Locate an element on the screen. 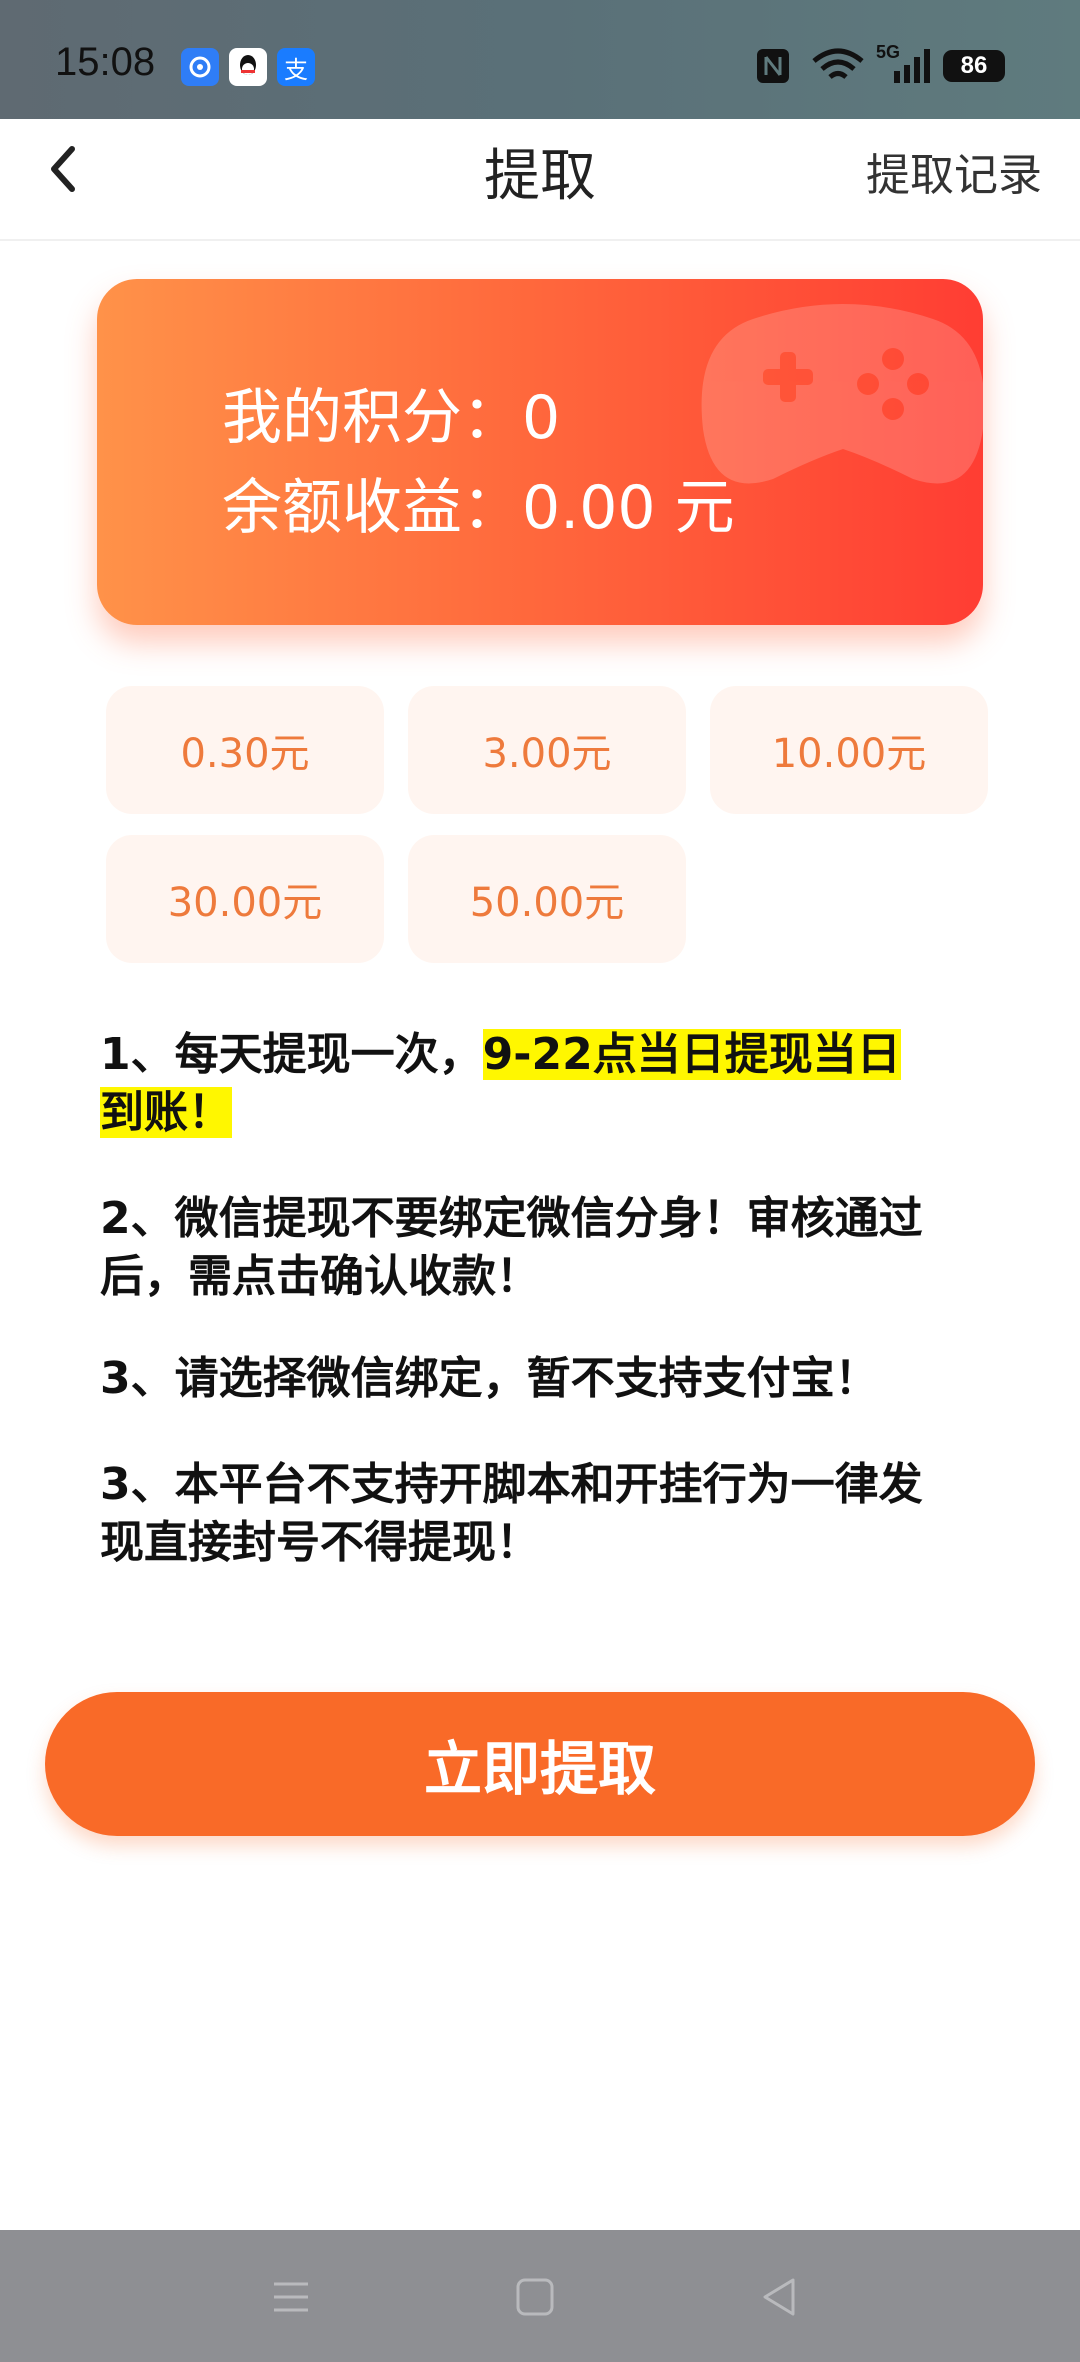  alipay-icon: 支 is located at coordinates (296, 67).